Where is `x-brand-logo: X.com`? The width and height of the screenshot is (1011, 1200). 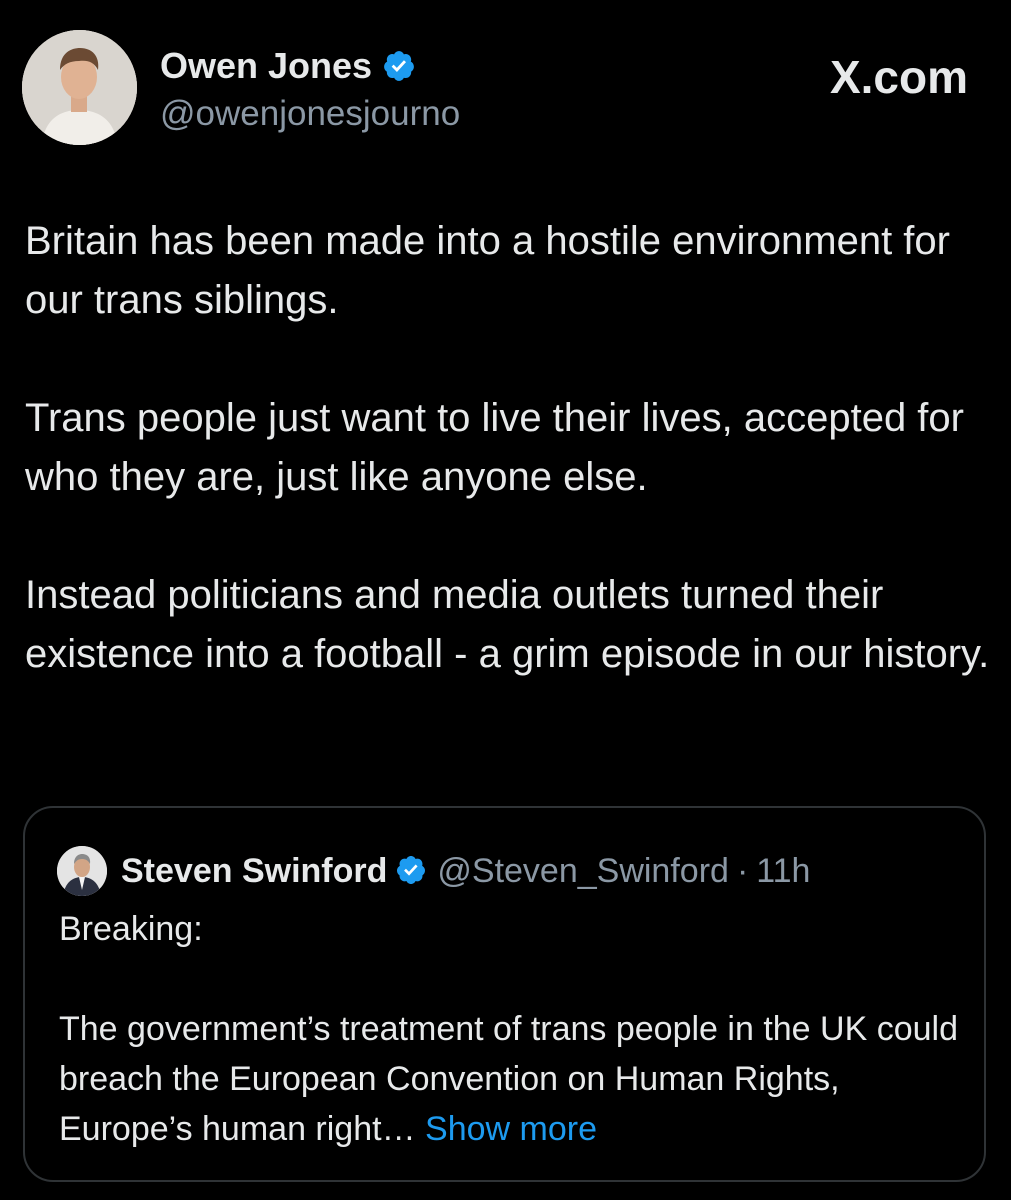 x-brand-logo: X.com is located at coordinates (899, 77).